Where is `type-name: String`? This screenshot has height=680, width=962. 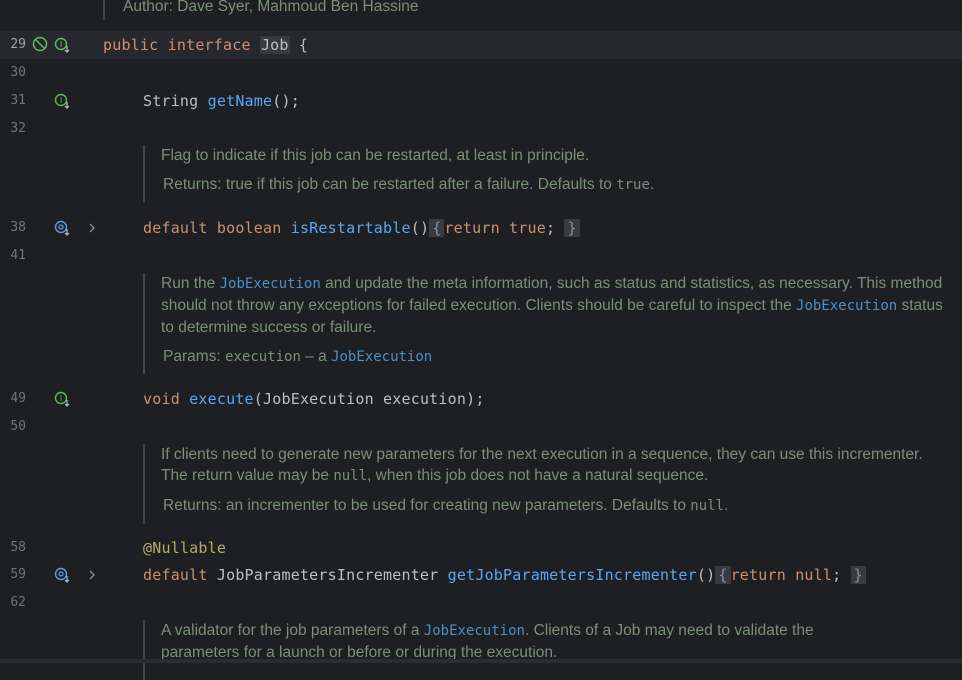
type-name: String is located at coordinates (171, 101).